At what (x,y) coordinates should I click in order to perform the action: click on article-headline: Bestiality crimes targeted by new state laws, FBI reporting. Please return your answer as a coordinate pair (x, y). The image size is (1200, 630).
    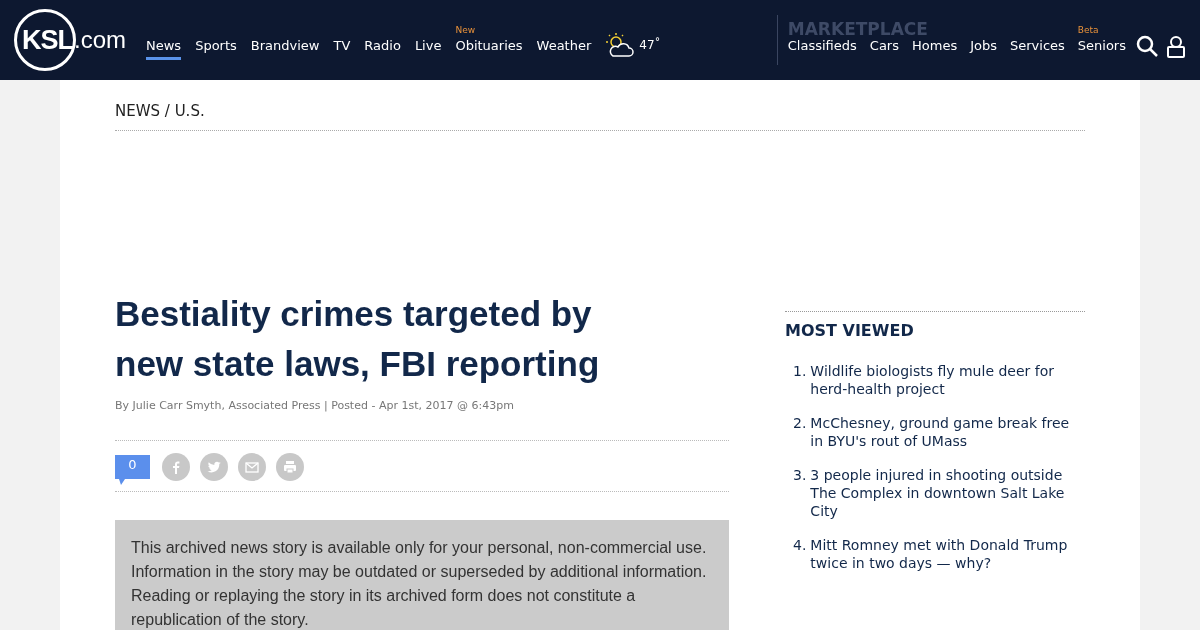
    Looking at the image, I should click on (358, 339).